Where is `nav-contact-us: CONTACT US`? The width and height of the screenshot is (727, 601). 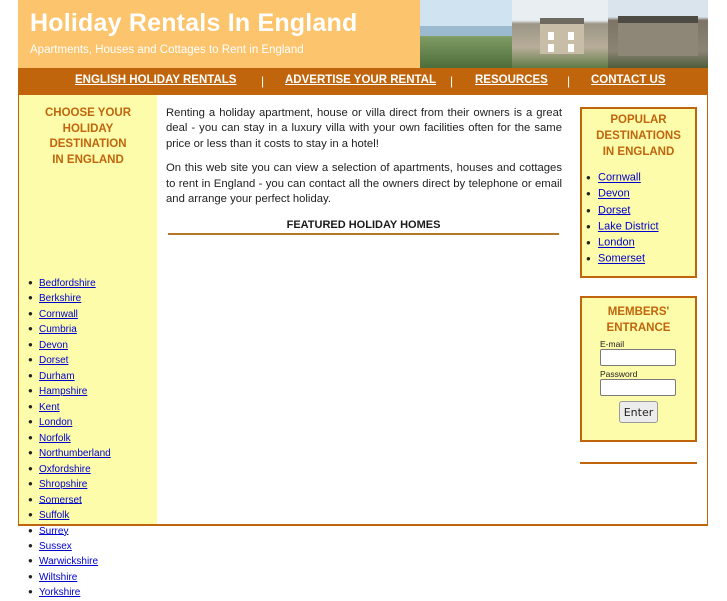
nav-contact-us: CONTACT US is located at coordinates (628, 80).